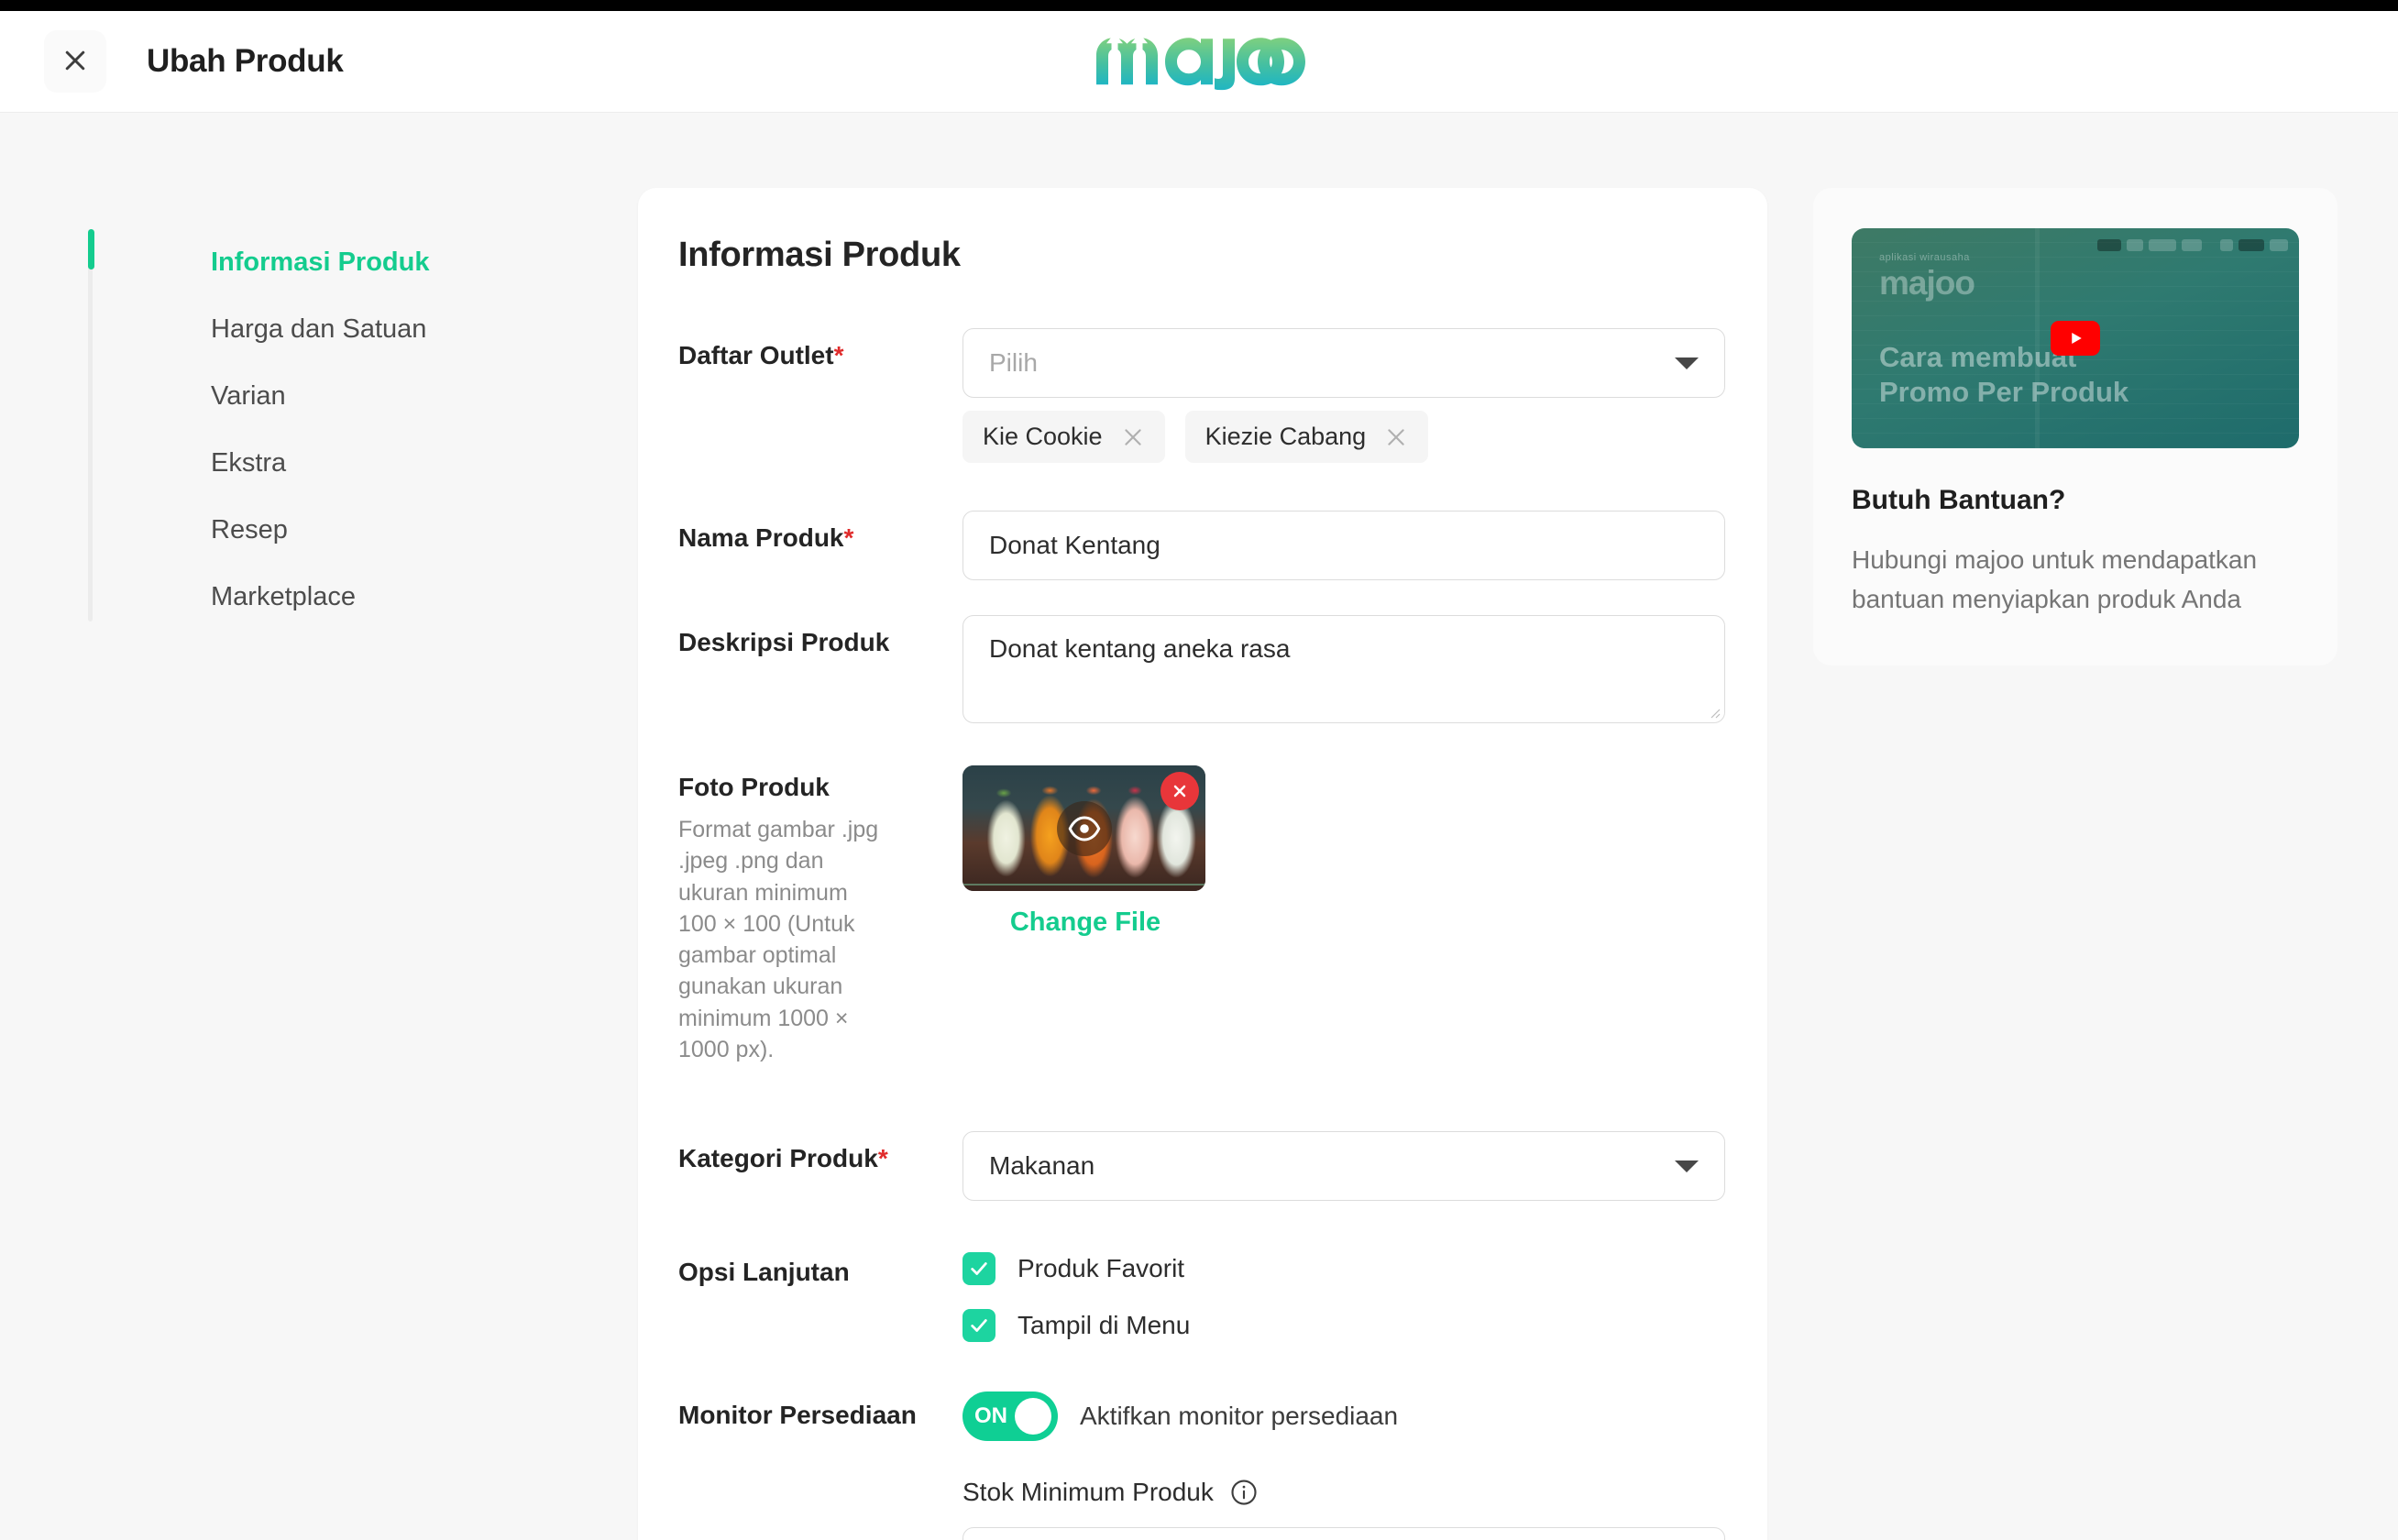 The width and height of the screenshot is (2398, 1540). What do you see at coordinates (320, 262) in the screenshot?
I see `sidebar-item-label: Informasi Produk` at bounding box center [320, 262].